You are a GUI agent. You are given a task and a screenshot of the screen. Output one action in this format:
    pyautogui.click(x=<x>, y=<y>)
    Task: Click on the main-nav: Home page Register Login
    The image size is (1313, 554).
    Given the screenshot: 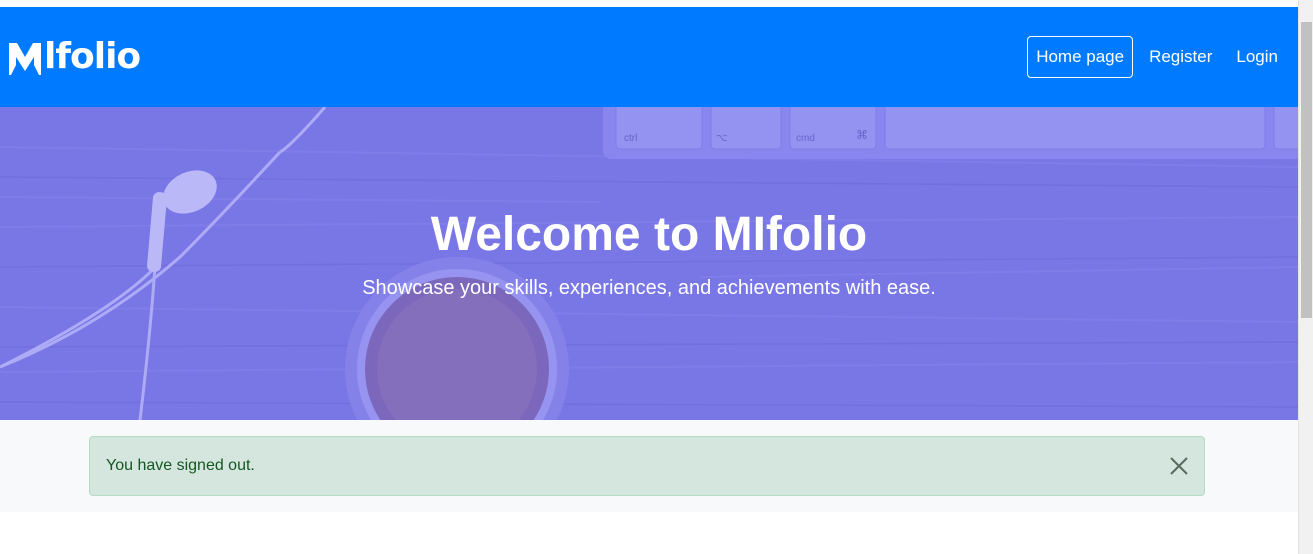 What is the action you would take?
    pyautogui.click(x=1152, y=57)
    